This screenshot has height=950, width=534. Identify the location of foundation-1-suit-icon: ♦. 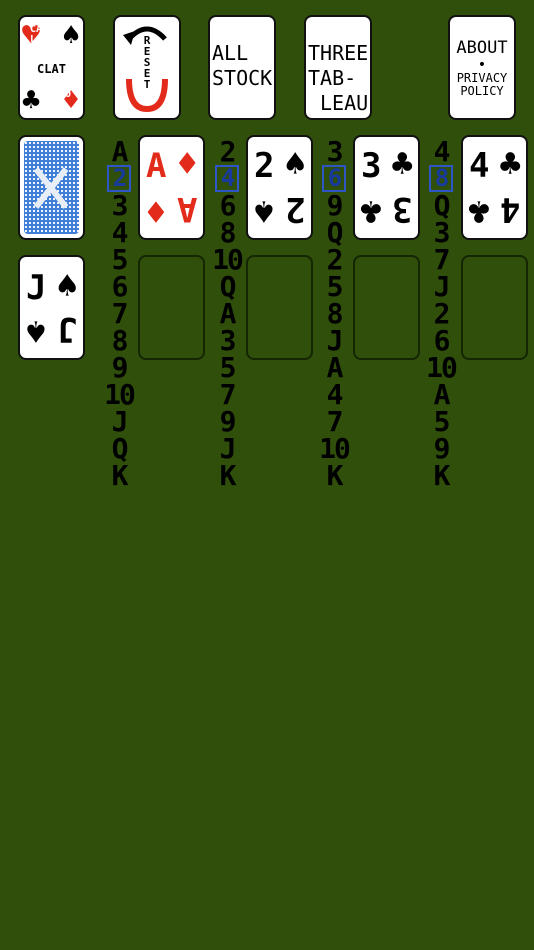
(187, 164).